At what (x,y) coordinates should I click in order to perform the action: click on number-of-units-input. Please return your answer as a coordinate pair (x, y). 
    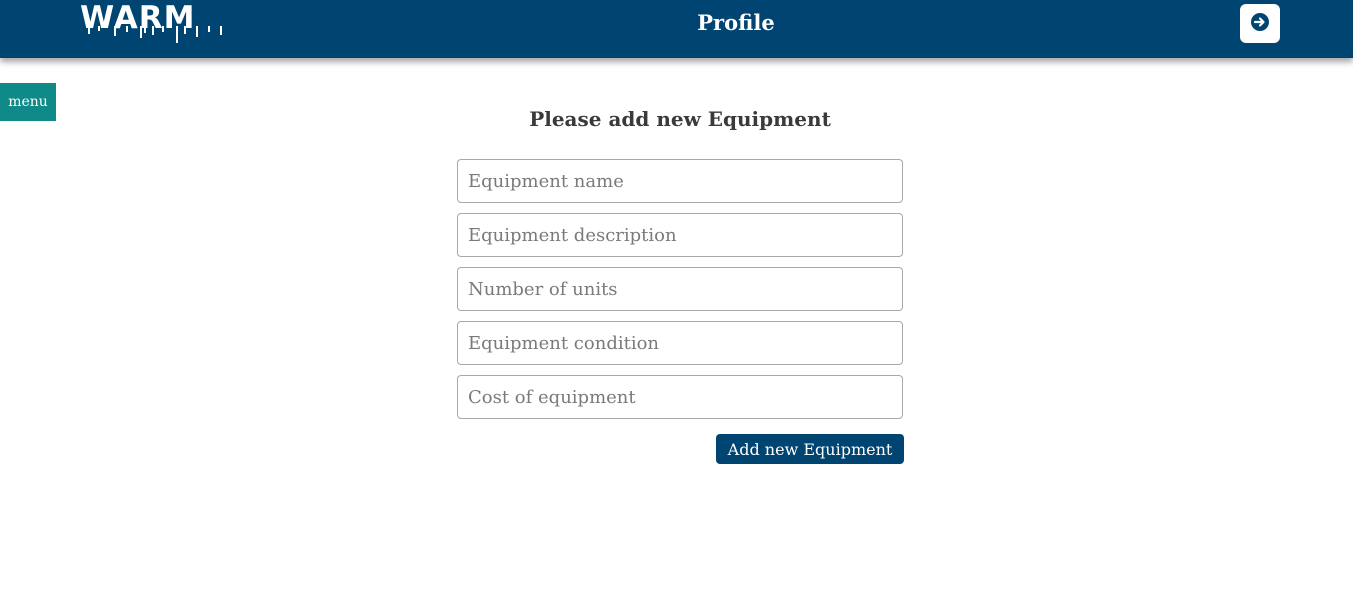
    Looking at the image, I should click on (680, 289).